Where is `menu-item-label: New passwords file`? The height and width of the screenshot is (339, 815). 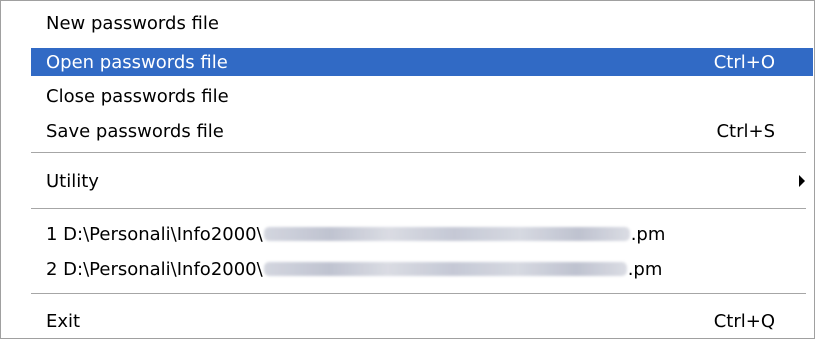
menu-item-label: New passwords file is located at coordinates (132, 23).